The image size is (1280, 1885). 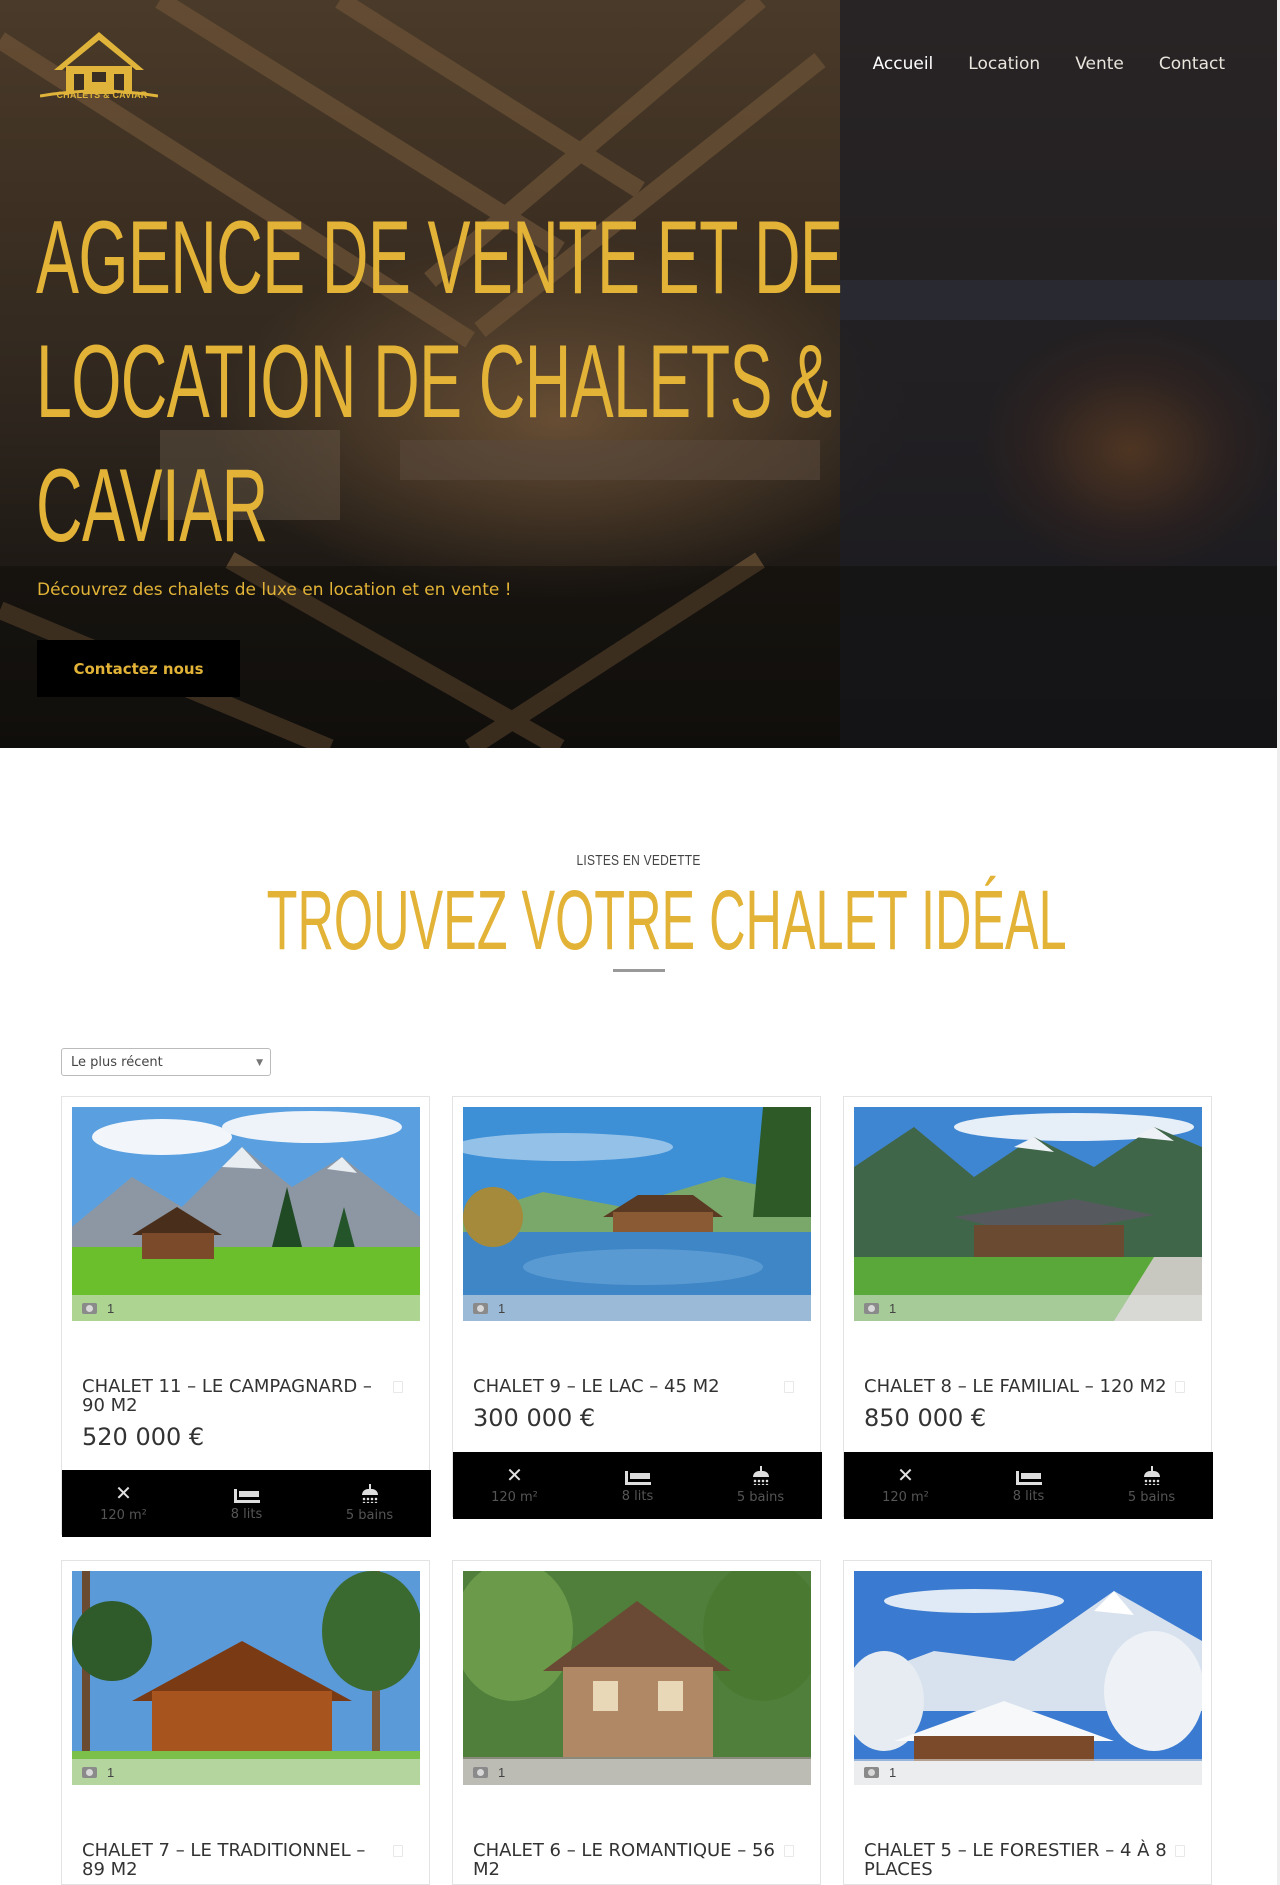 What do you see at coordinates (1049, 64) in the screenshot?
I see `main-nav: Accueil Location Vente Contact` at bounding box center [1049, 64].